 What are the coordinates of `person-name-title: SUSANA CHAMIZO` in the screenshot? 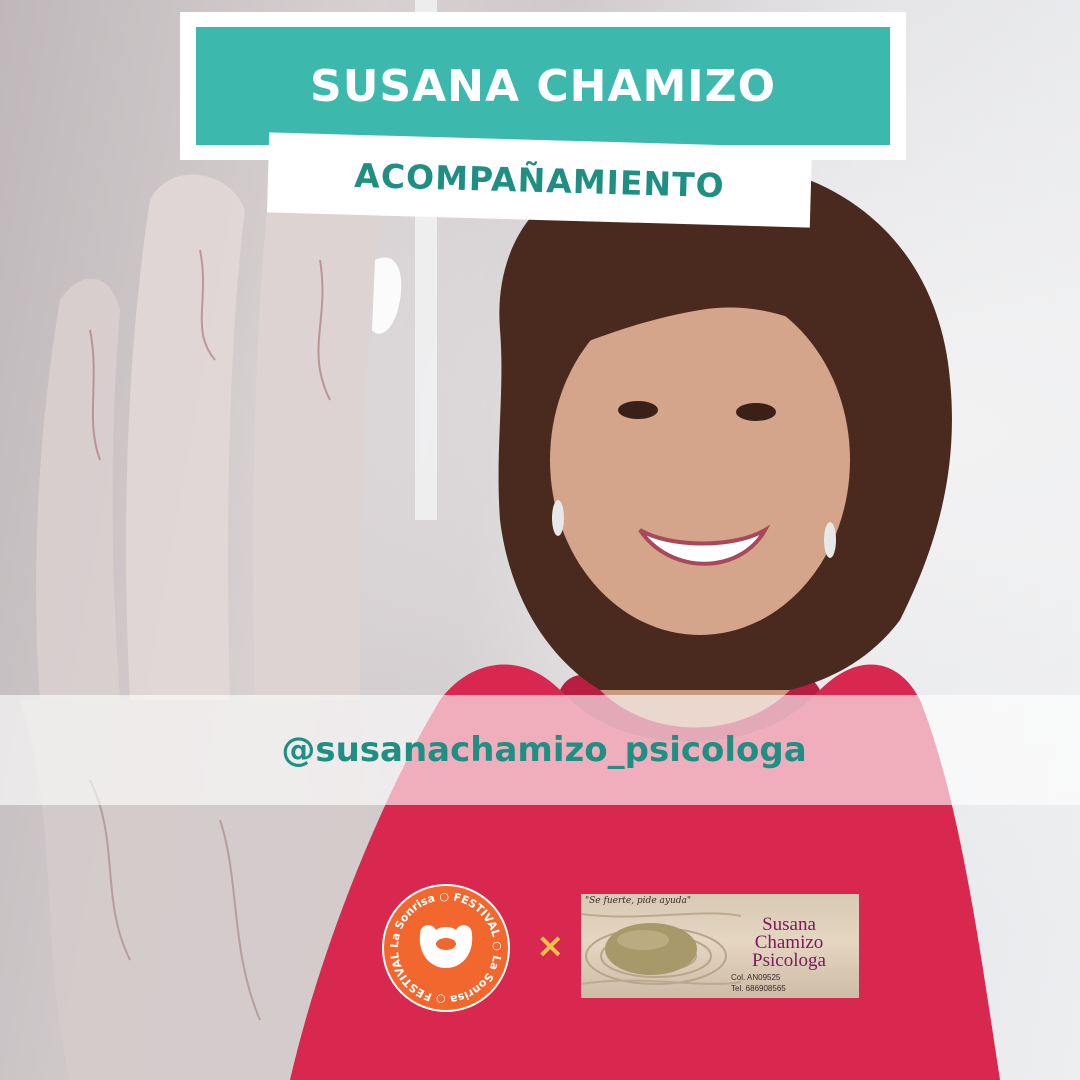 It's located at (543, 86).